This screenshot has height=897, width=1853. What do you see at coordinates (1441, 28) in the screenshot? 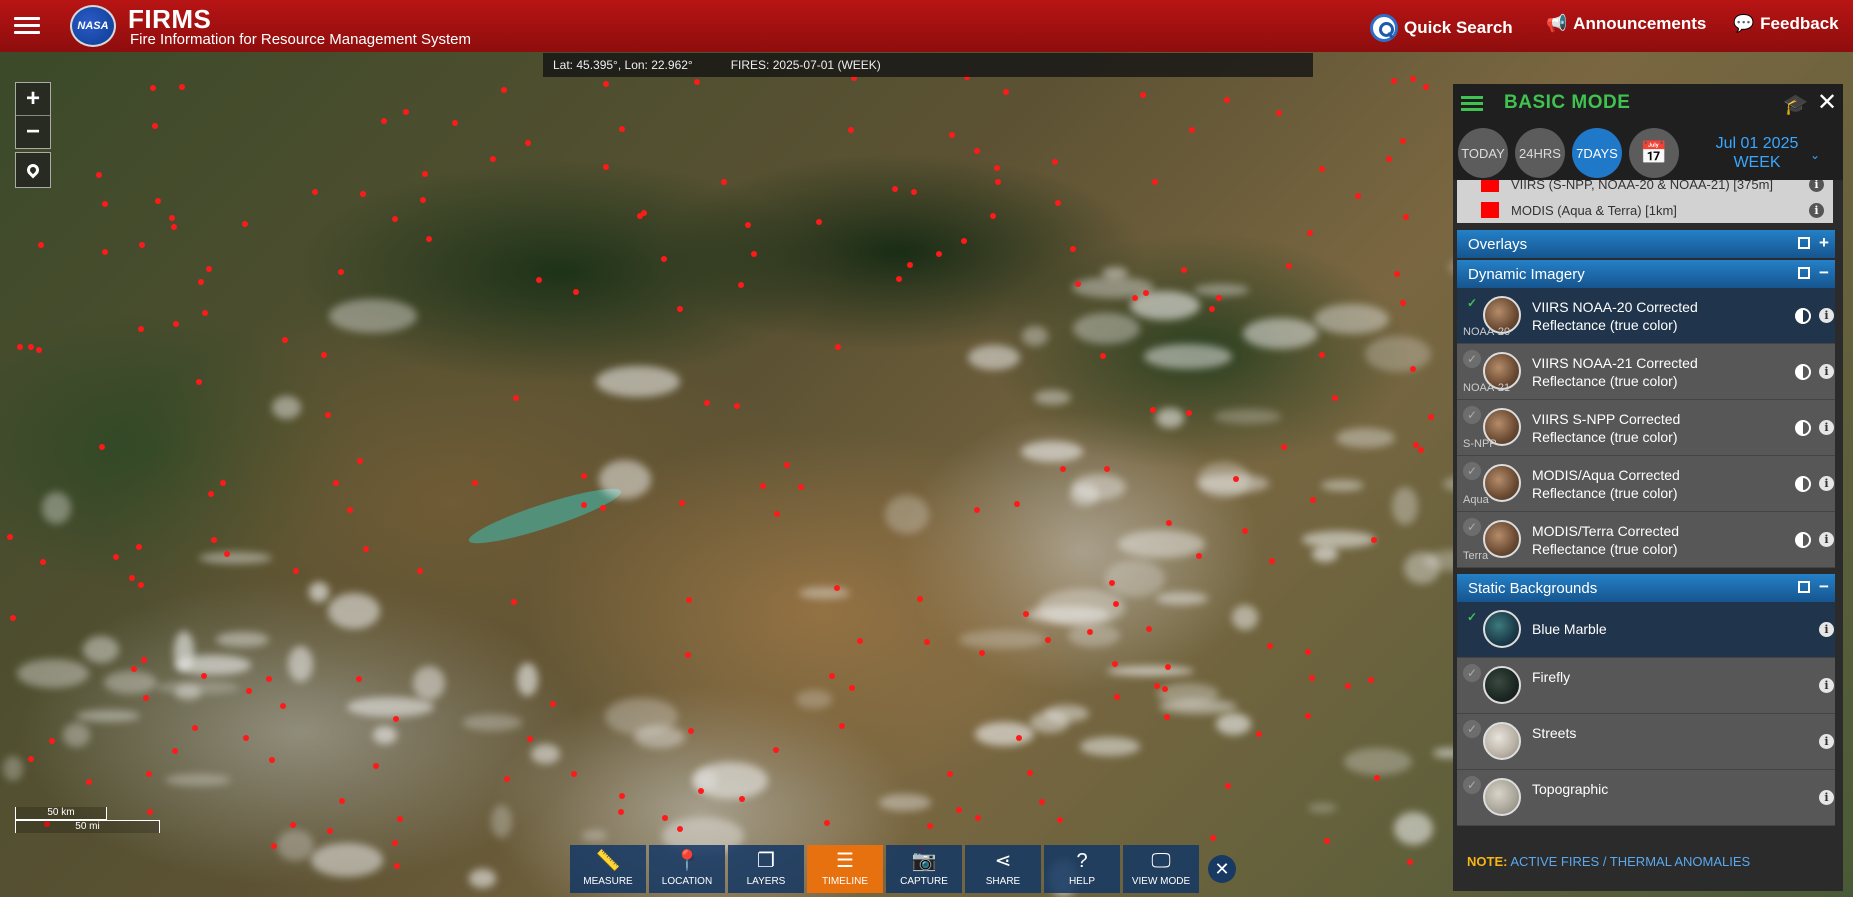
I see `quick-search-button: Quick Search` at bounding box center [1441, 28].